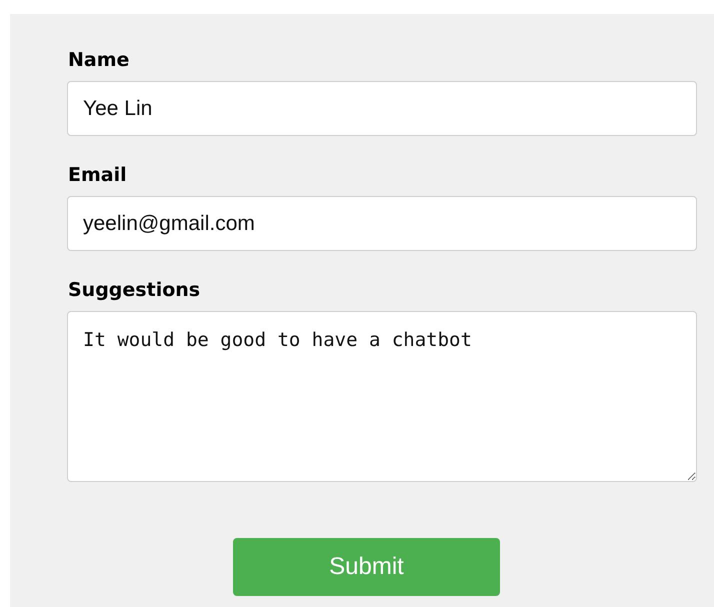  What do you see at coordinates (382, 223) in the screenshot?
I see `input-field: yeelin@gmail.com` at bounding box center [382, 223].